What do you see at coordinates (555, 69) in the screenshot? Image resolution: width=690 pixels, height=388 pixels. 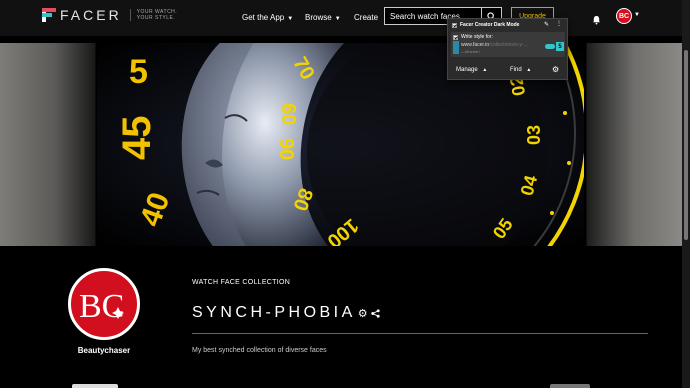 I see `gear-icon: ⚙` at bounding box center [555, 69].